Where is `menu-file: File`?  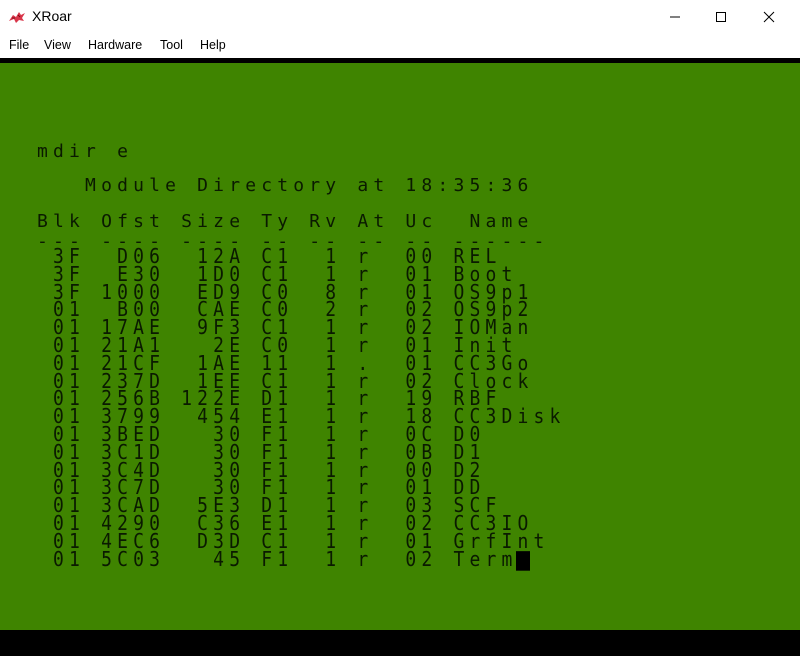
menu-file: File is located at coordinates (19, 45).